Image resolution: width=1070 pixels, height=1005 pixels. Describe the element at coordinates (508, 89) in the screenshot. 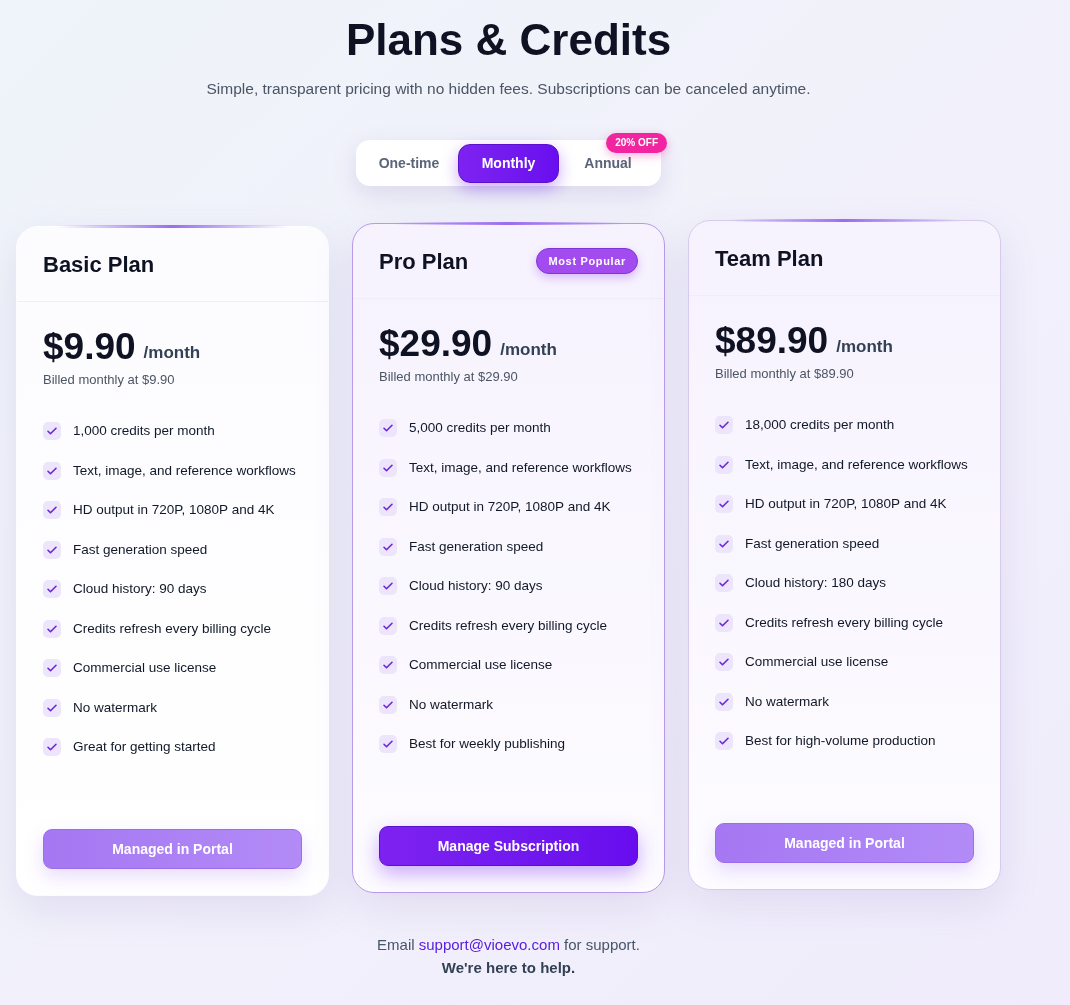

I see `page-subtitle: Simple, transparent pricing with no hidden fees. Subscriptions can be canceled anytime.` at that location.